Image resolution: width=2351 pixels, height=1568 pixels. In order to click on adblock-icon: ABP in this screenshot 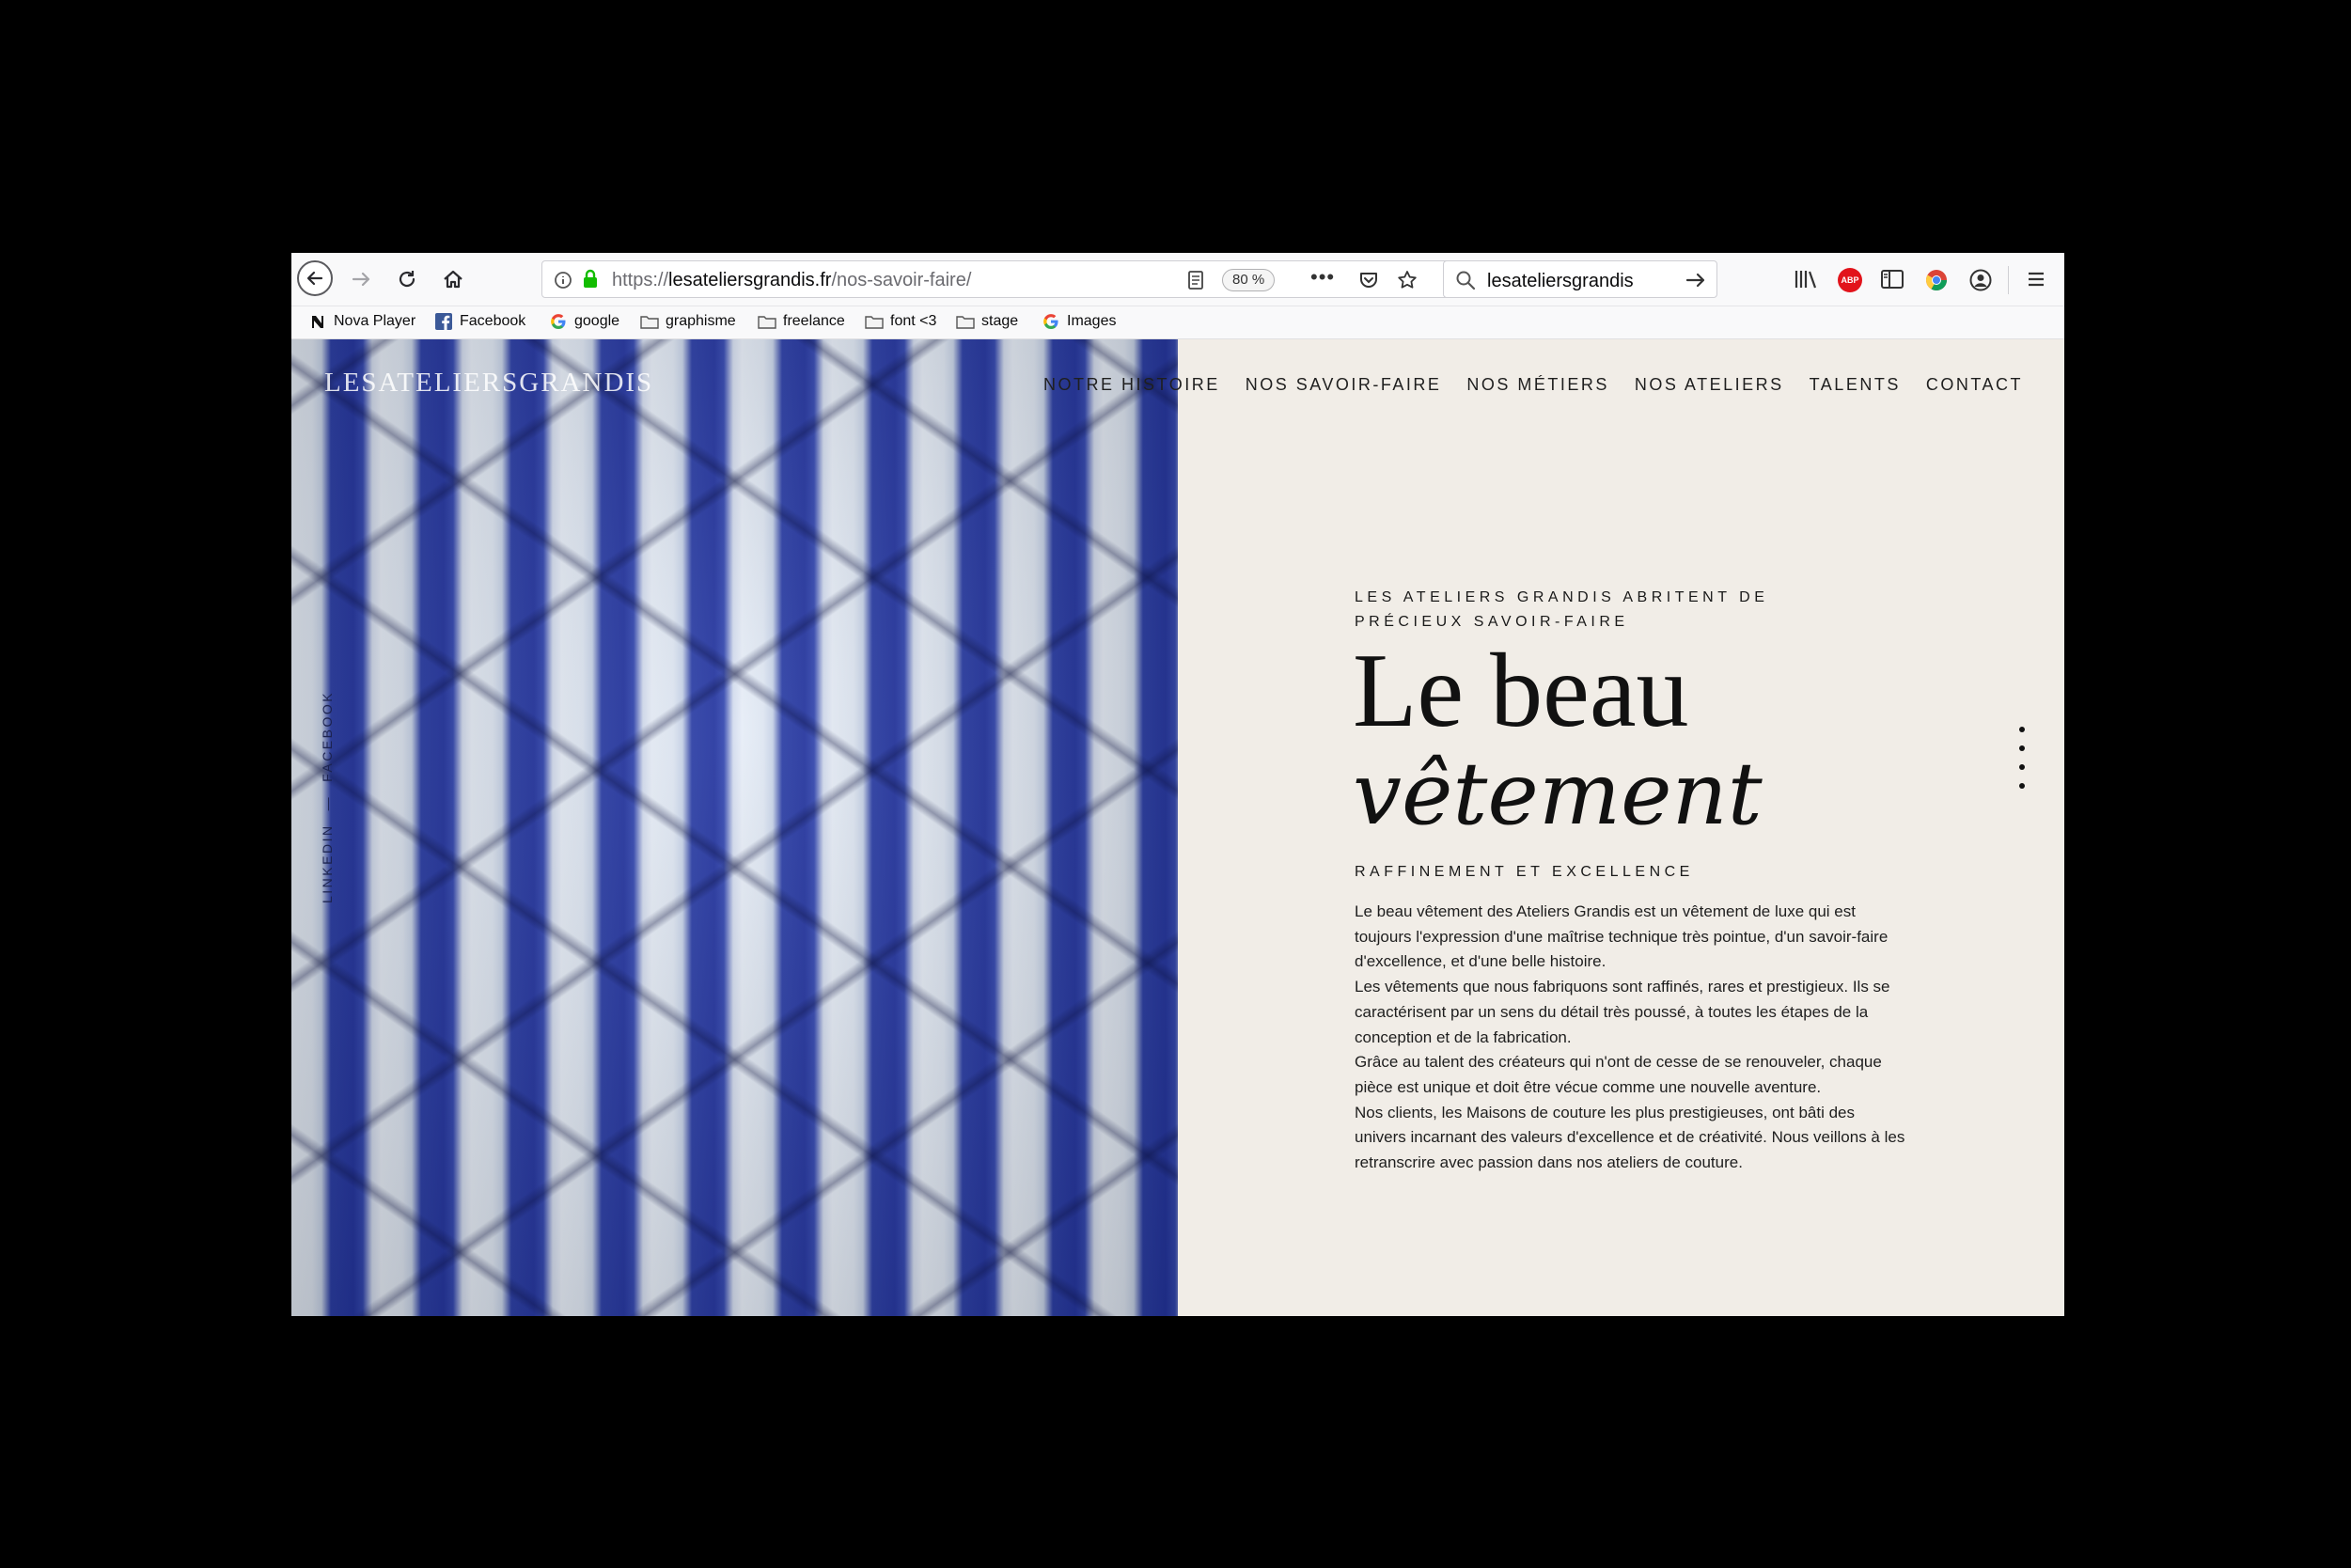, I will do `click(1850, 280)`.